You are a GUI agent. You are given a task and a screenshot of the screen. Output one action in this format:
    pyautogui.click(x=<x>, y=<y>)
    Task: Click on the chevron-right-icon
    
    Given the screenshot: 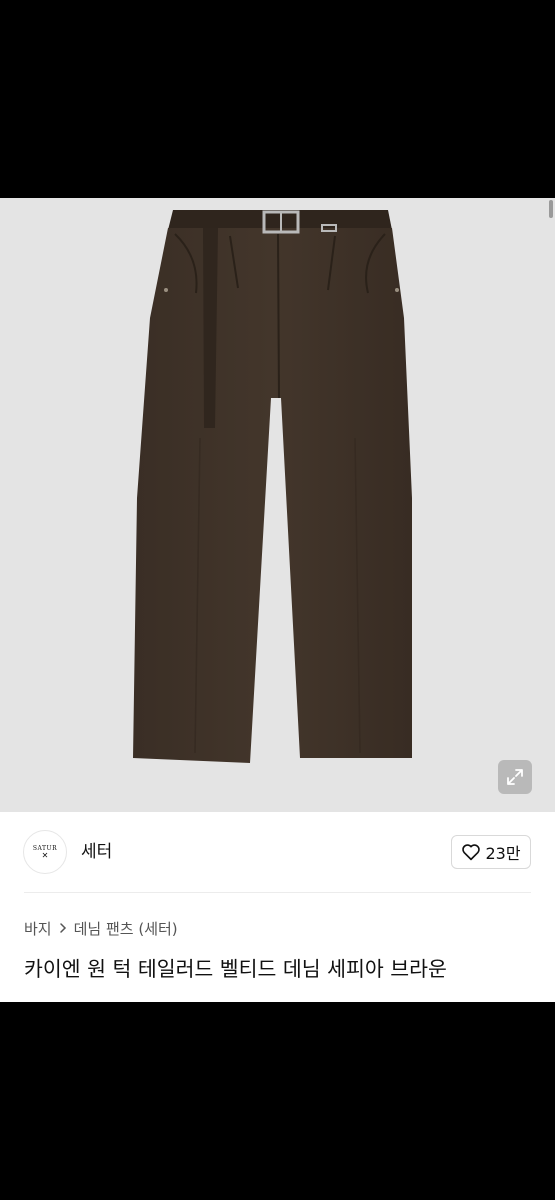 What is the action you would take?
    pyautogui.click(x=62, y=928)
    